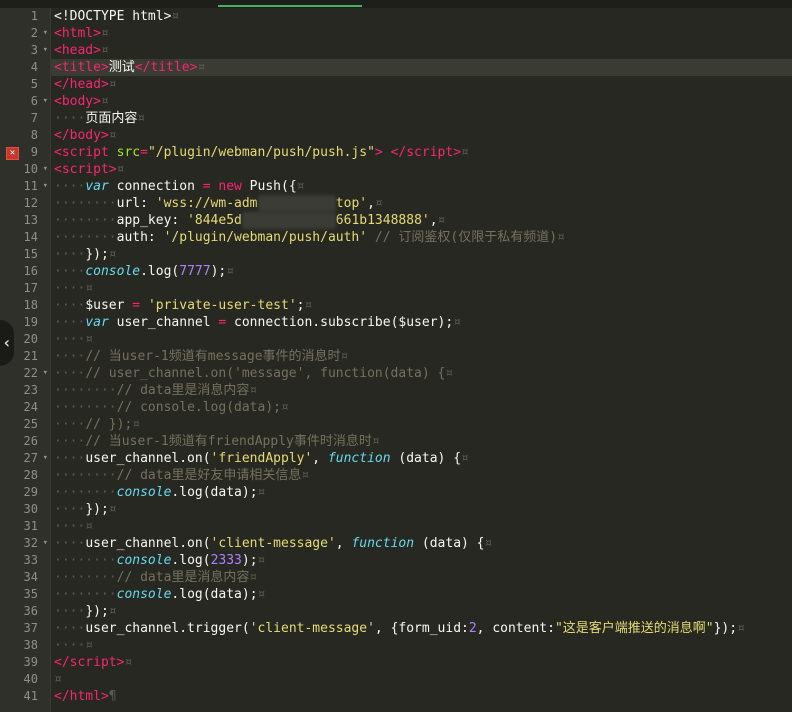 The image size is (792, 712). Describe the element at coordinates (421, 169) in the screenshot. I see `code-line: <script>¤` at that location.